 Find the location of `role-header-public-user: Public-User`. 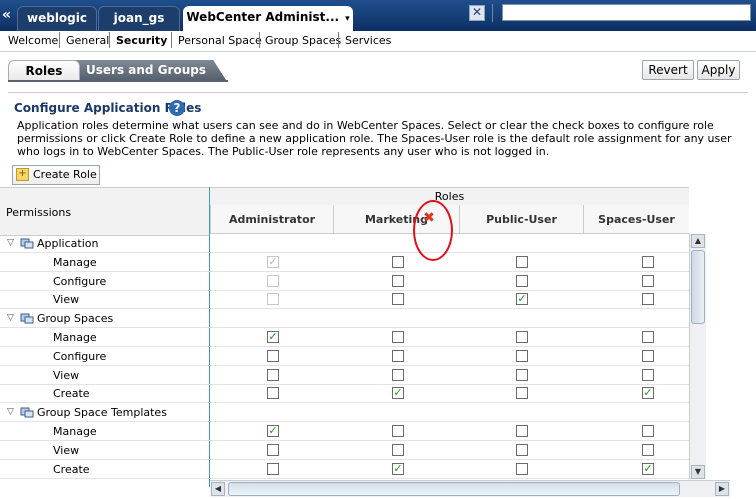

role-header-public-user: Public-User is located at coordinates (521, 219).